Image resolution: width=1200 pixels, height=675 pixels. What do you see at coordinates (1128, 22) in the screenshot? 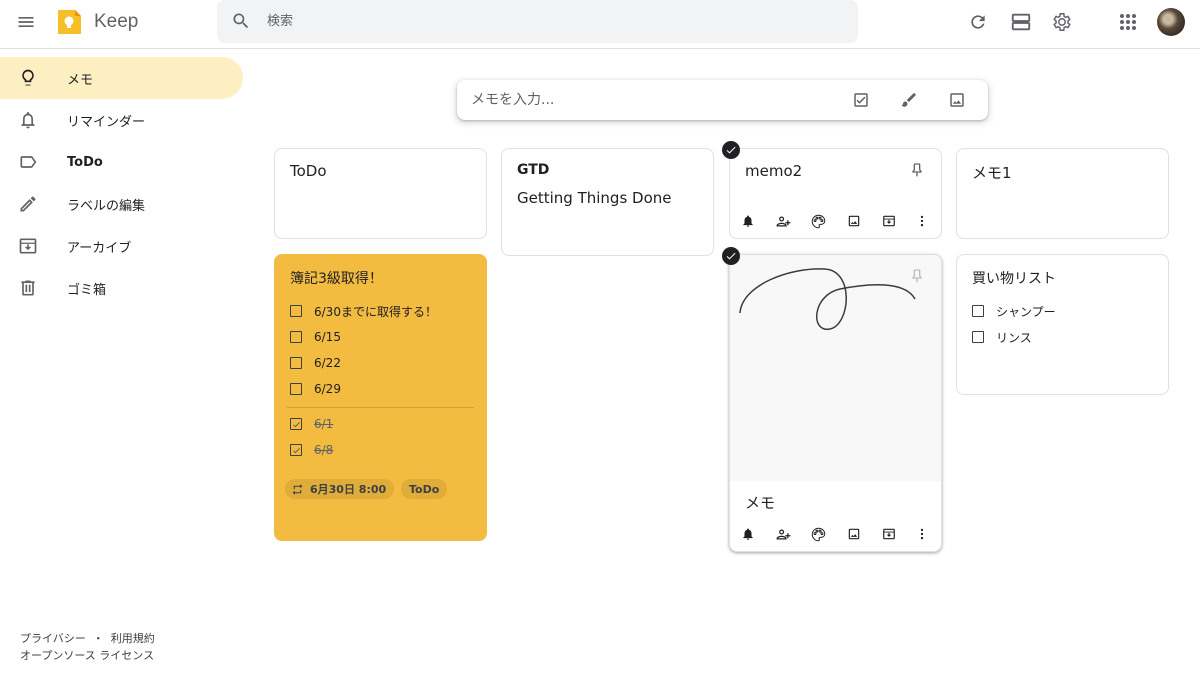
I see `apps-grid-icon` at bounding box center [1128, 22].